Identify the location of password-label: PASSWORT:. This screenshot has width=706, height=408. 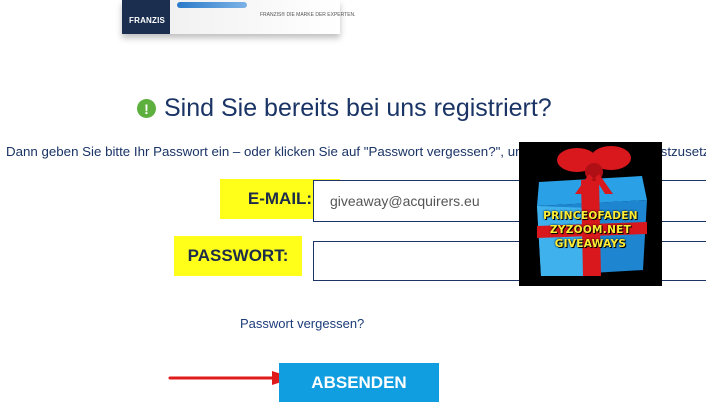
(238, 256).